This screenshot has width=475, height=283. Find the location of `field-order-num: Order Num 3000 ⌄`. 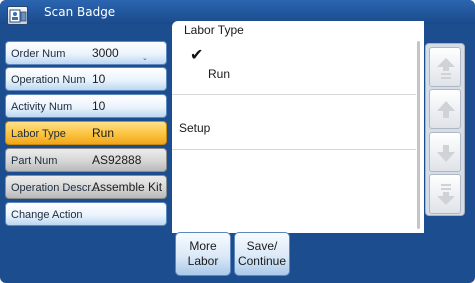

field-order-num: Order Num 3000 ⌄ is located at coordinates (86, 53).